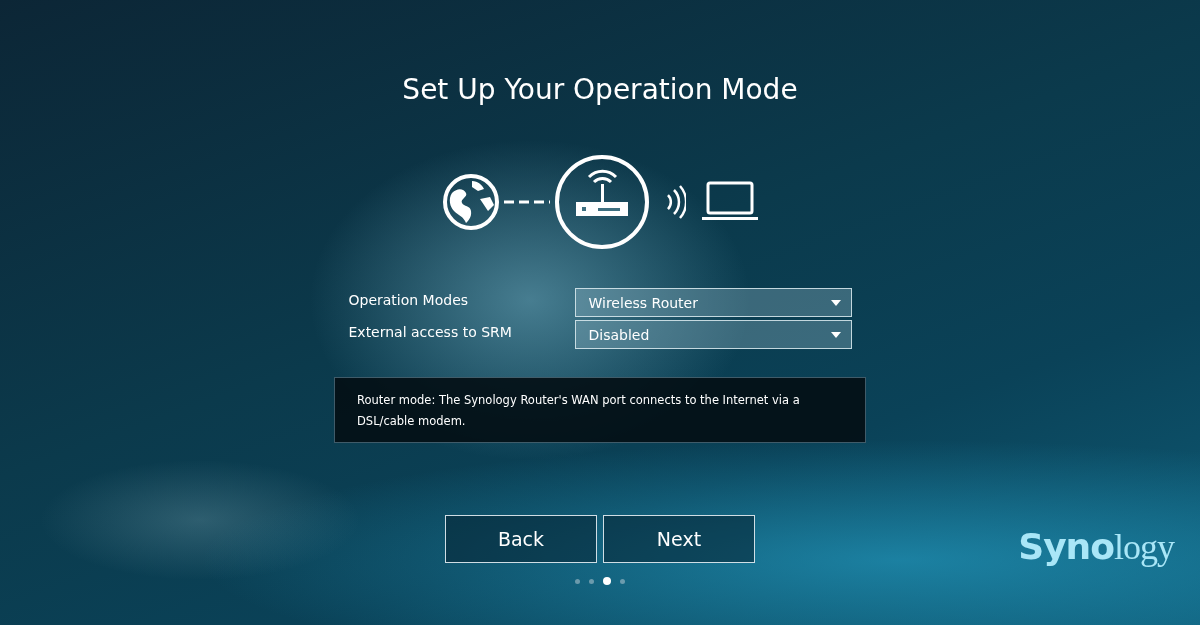  What do you see at coordinates (679, 539) in the screenshot?
I see `nav-button: Next` at bounding box center [679, 539].